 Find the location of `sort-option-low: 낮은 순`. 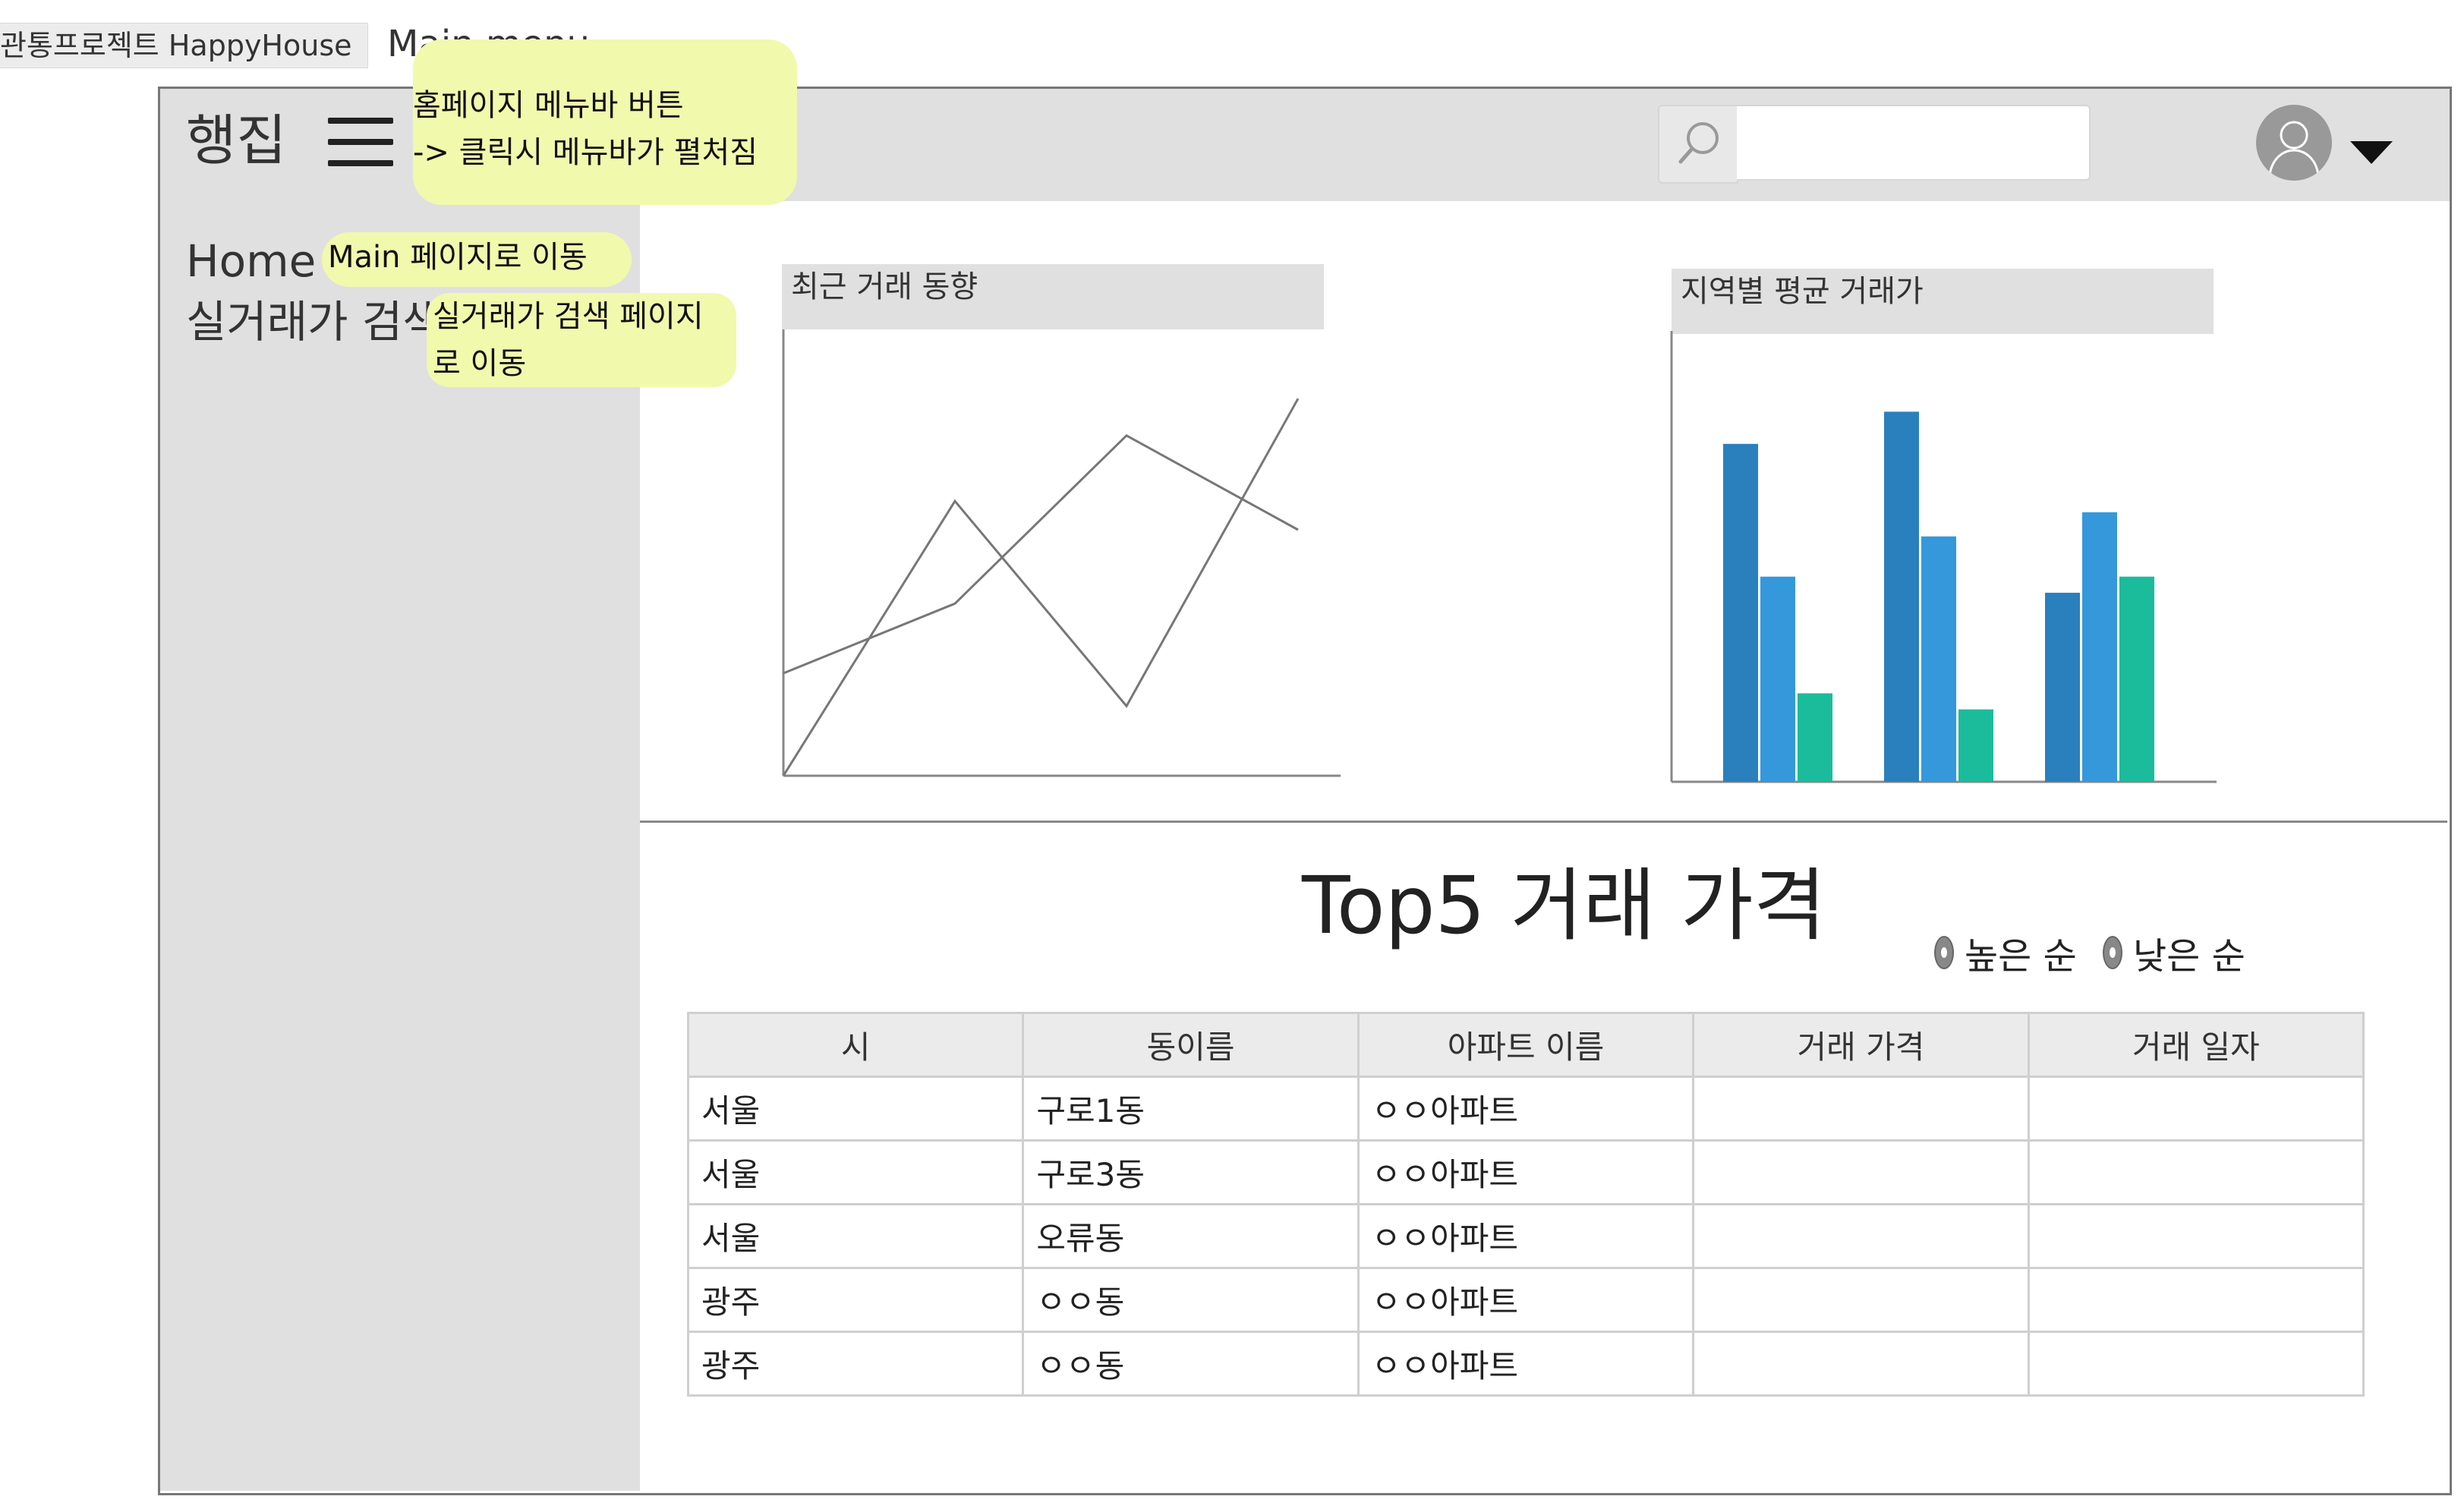

sort-option-low: 낮은 순 is located at coordinates (2174, 952).